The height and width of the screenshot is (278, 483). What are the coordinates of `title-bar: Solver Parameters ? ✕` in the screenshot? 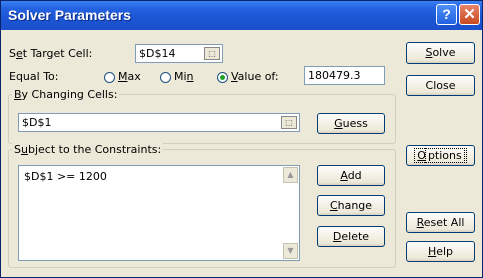 It's located at (241, 15).